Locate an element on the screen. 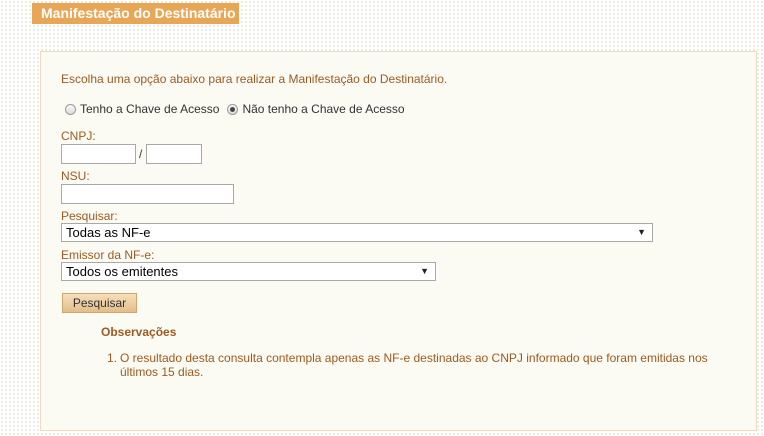  radio-label-tenho-chave: Tenho a Chave de Acesso is located at coordinates (149, 109).